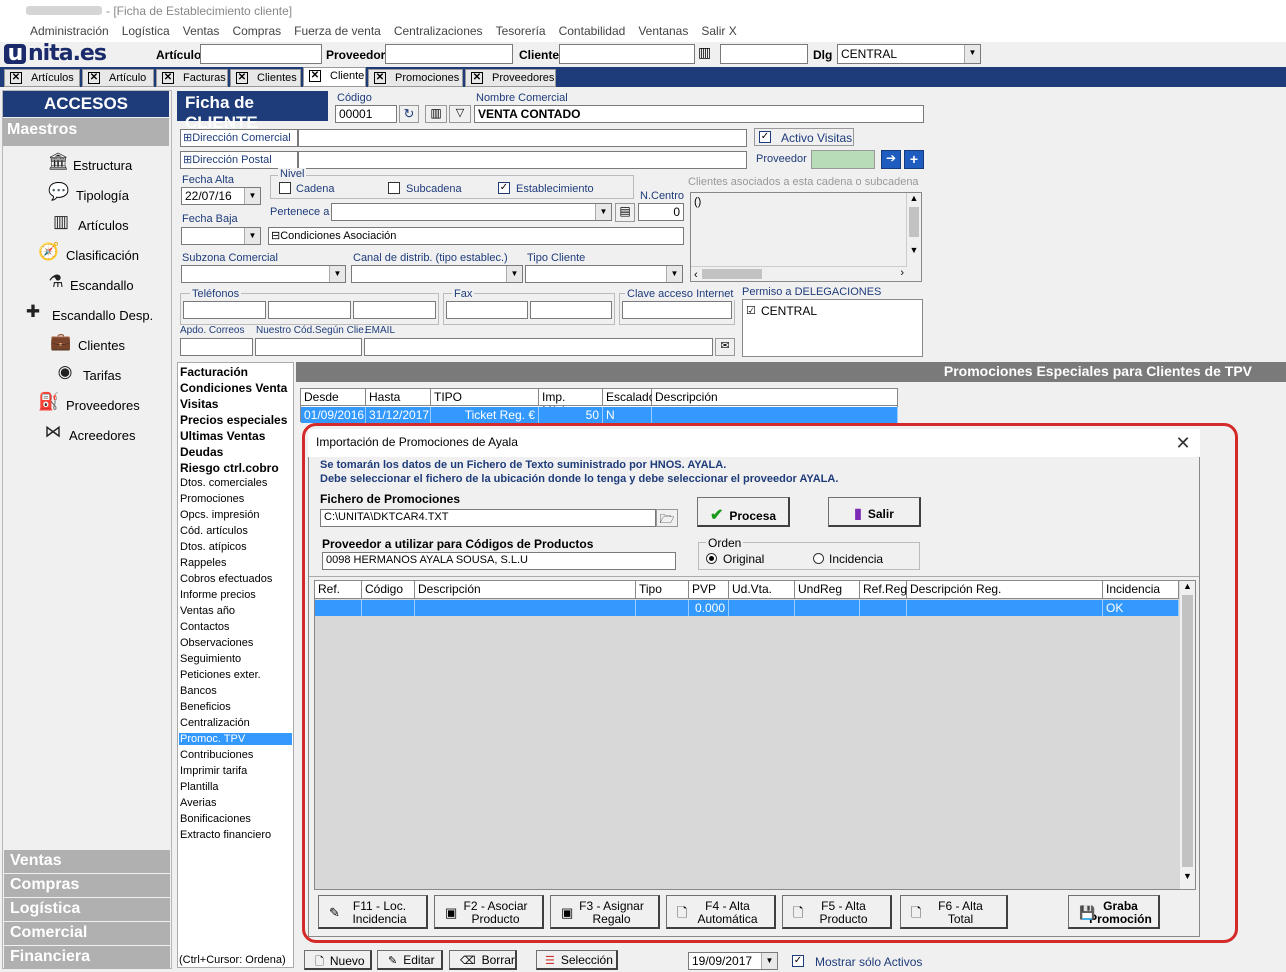 The height and width of the screenshot is (972, 1286). I want to click on side-link: Seguimiento, so click(210, 659).